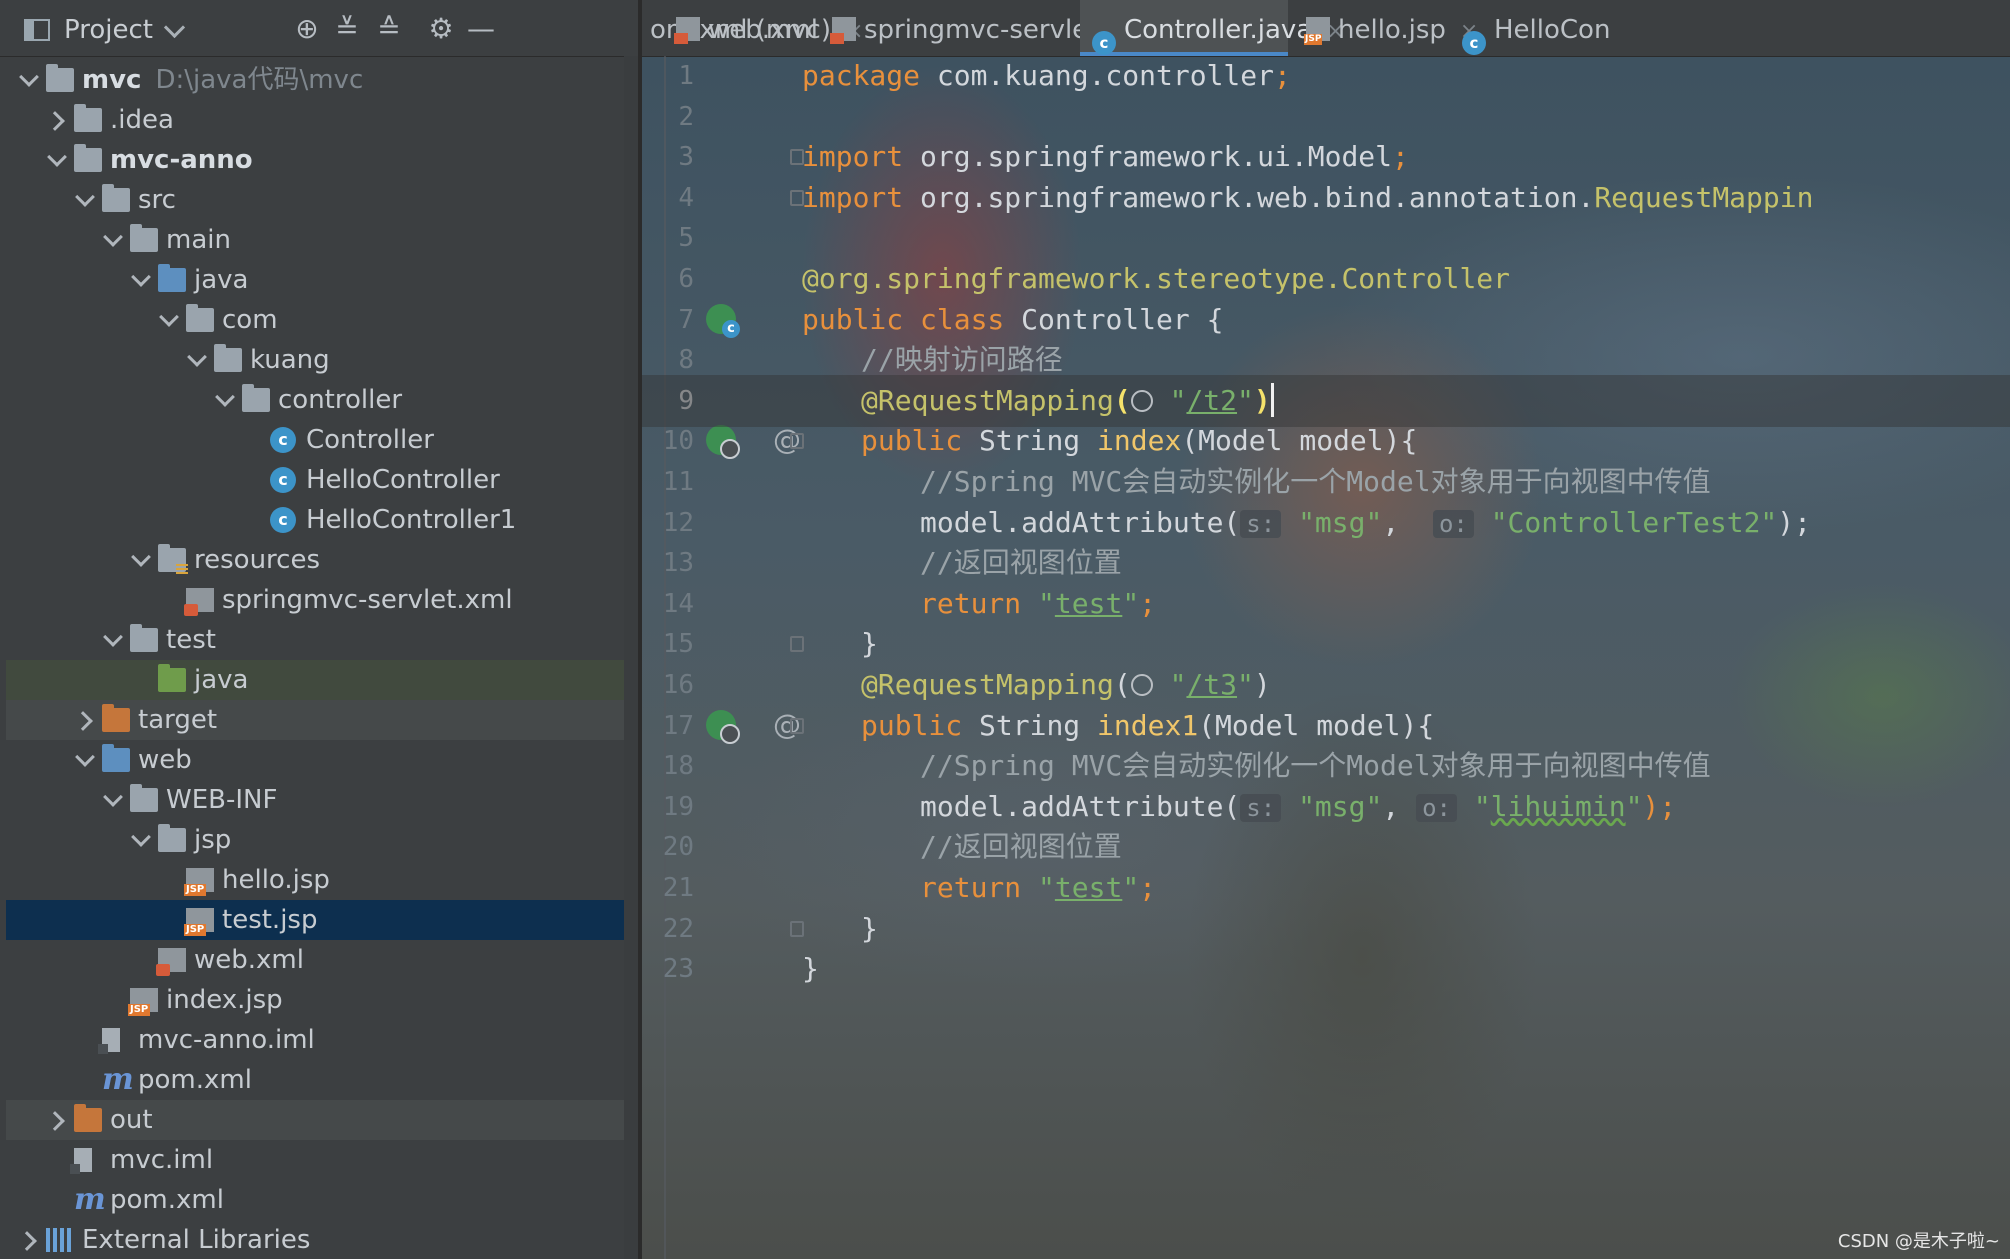 This screenshot has width=2010, height=1259. Describe the element at coordinates (323, 1120) in the screenshot. I see `tree-item: out` at that location.